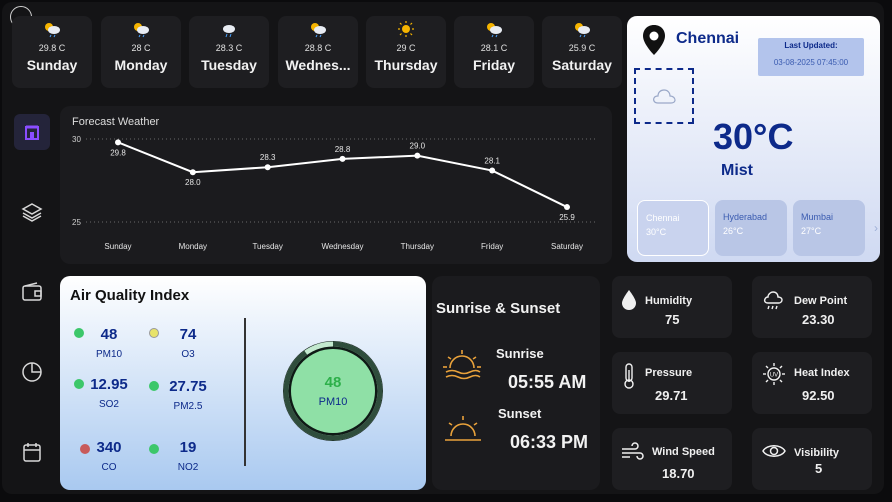  Describe the element at coordinates (193, 246) in the screenshot. I see `x-tick-label: Monday` at that location.